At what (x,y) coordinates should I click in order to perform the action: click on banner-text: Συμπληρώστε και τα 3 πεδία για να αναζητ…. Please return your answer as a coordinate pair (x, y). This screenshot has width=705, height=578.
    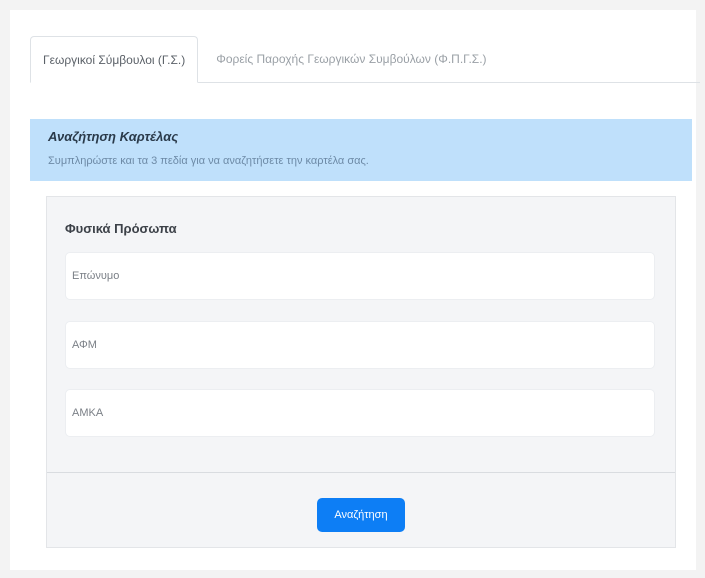
    Looking at the image, I should click on (208, 161).